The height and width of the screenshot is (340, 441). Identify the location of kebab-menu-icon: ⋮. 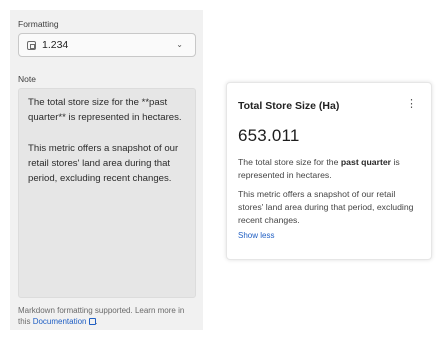
(411, 104).